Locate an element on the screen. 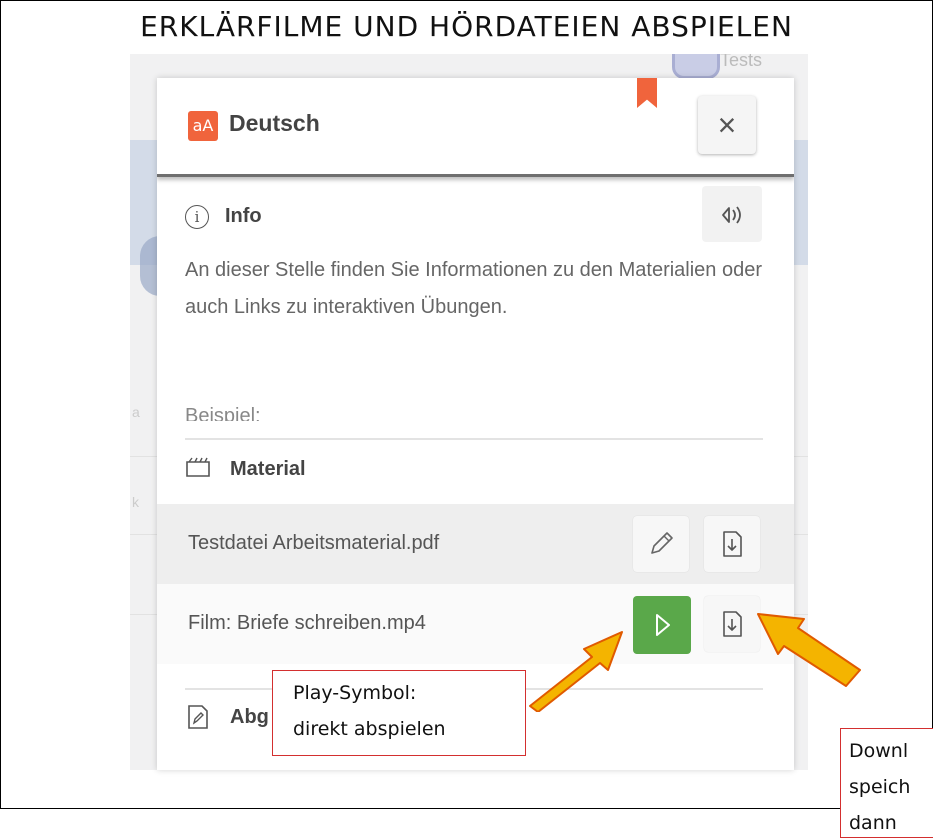  material-row: Testdatei Arbeitsmaterial.pdf is located at coordinates (475, 544).